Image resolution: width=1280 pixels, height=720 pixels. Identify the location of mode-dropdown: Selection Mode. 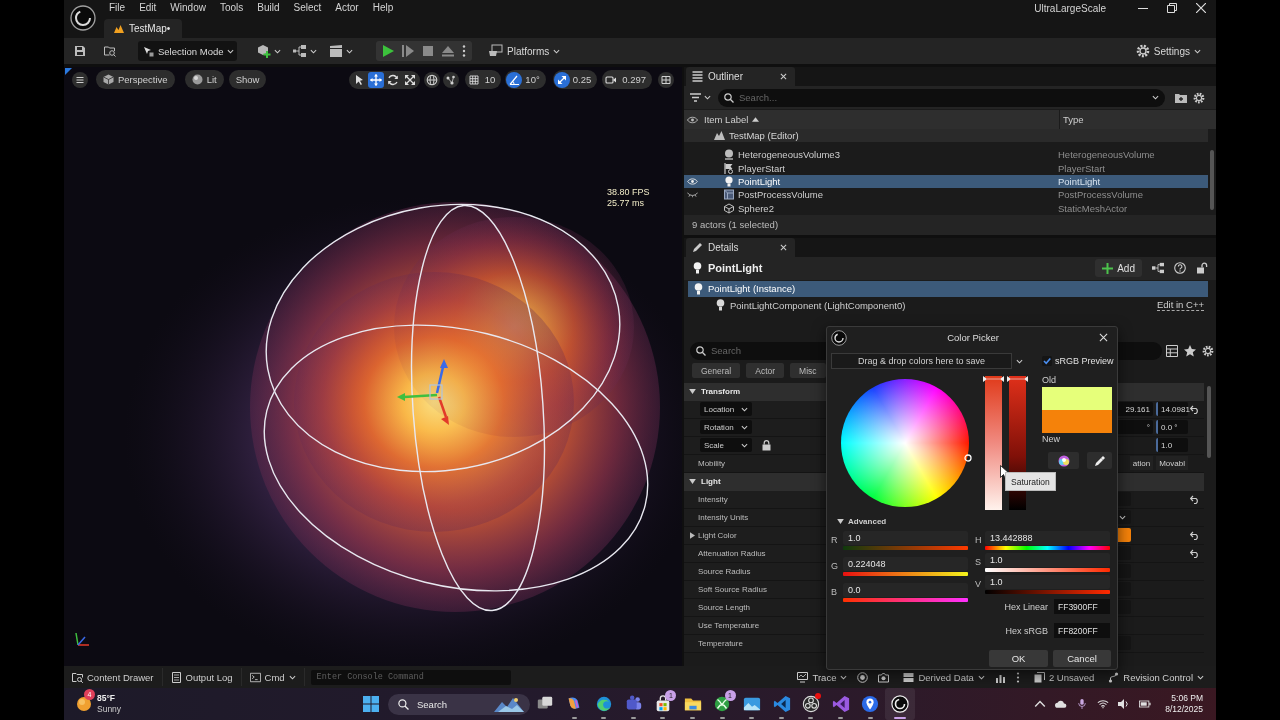
(187, 51).